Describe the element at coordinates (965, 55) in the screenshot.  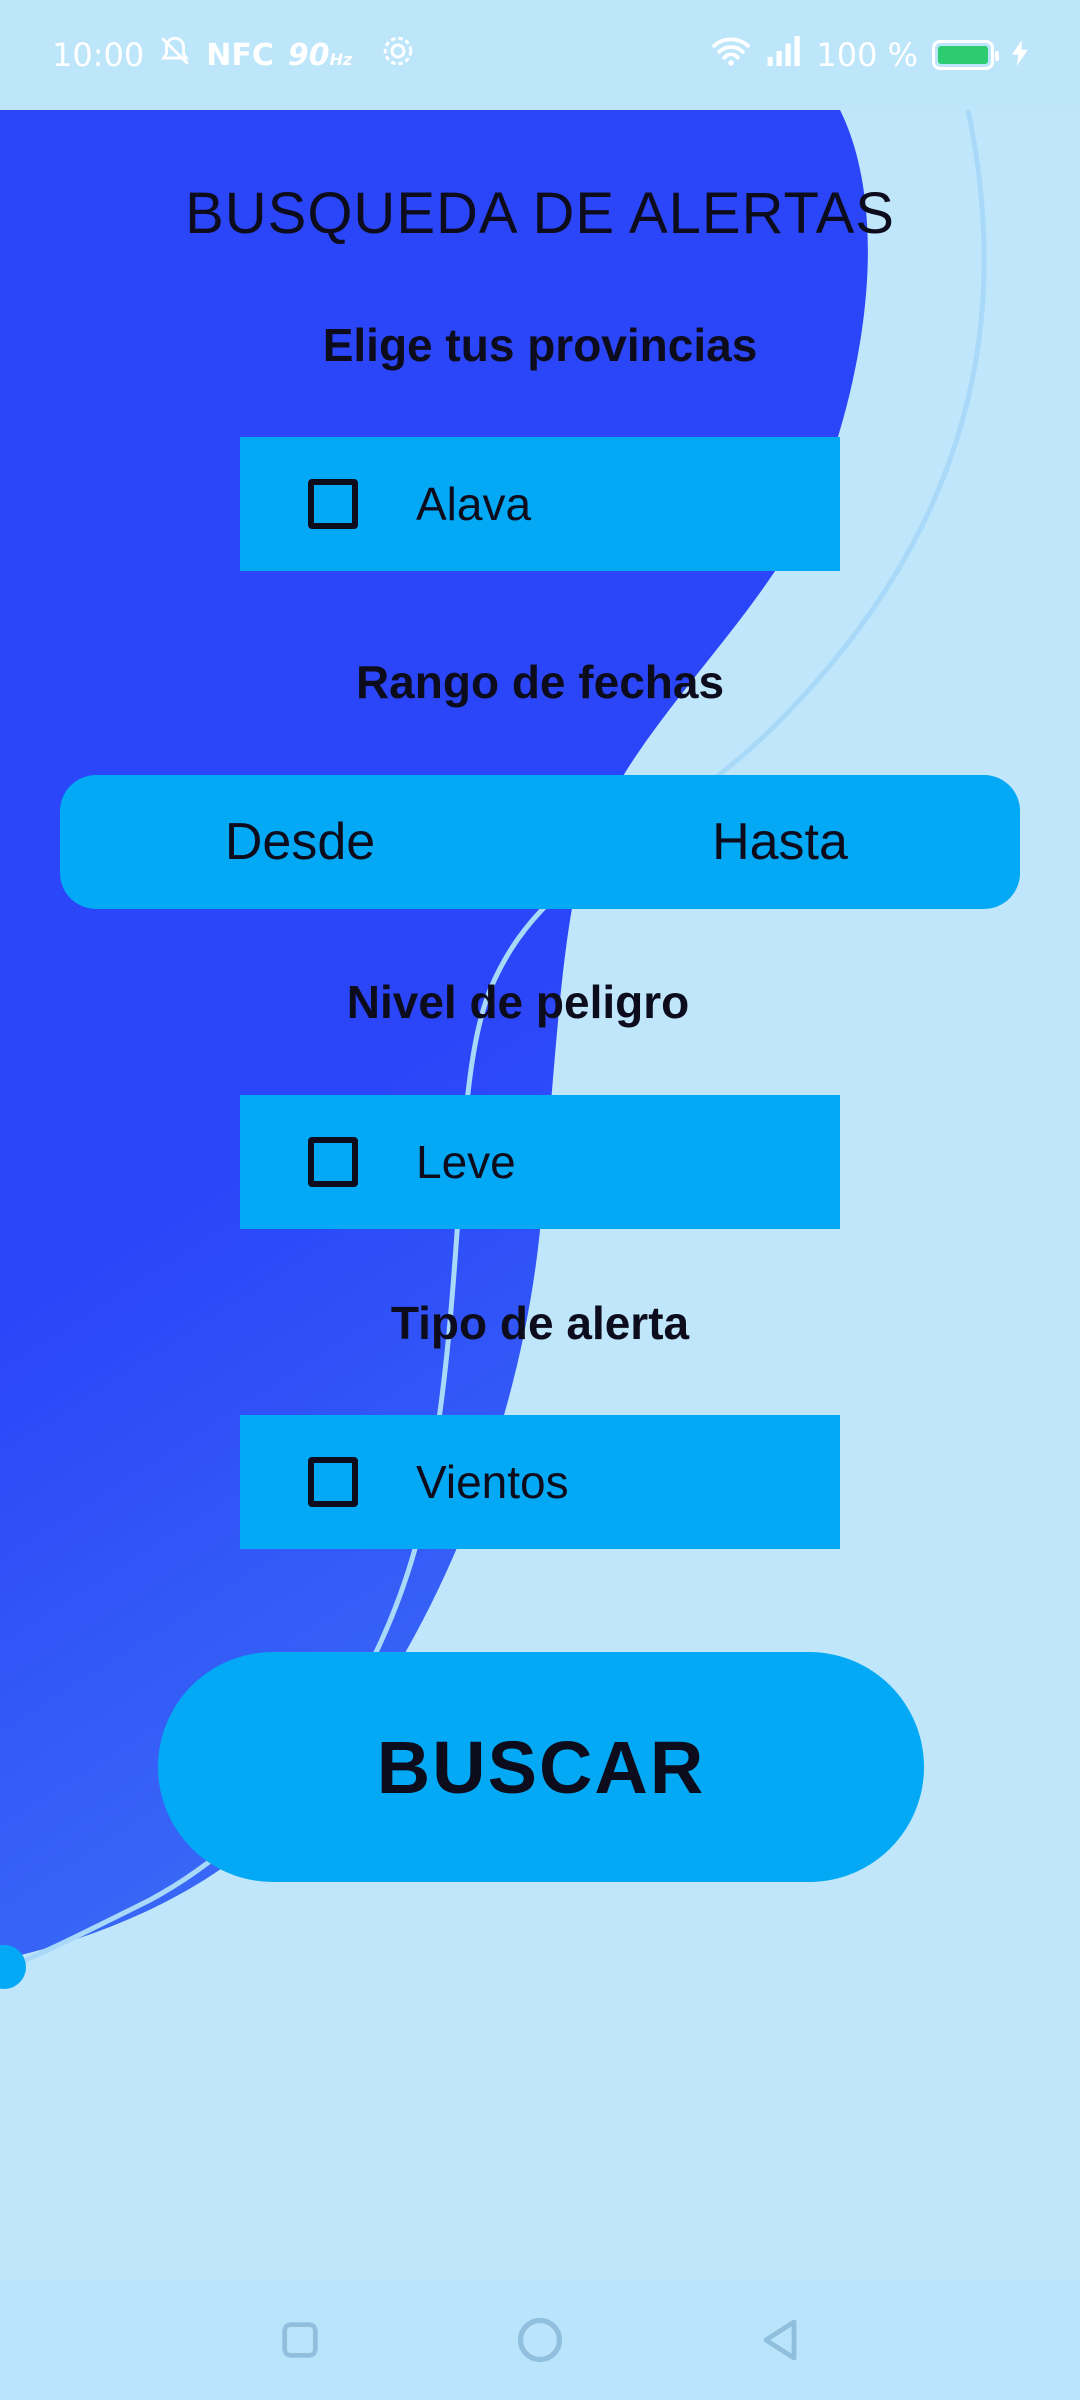
I see `battery-icon` at that location.